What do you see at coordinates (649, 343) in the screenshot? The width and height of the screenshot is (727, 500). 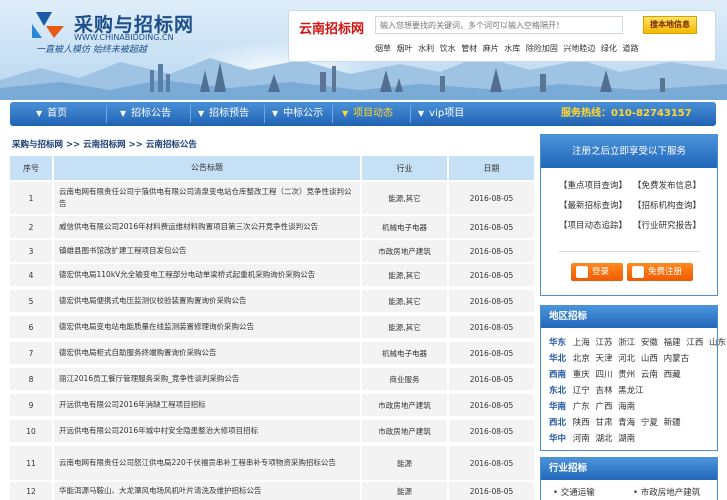 I see `province-link: 安徽` at bounding box center [649, 343].